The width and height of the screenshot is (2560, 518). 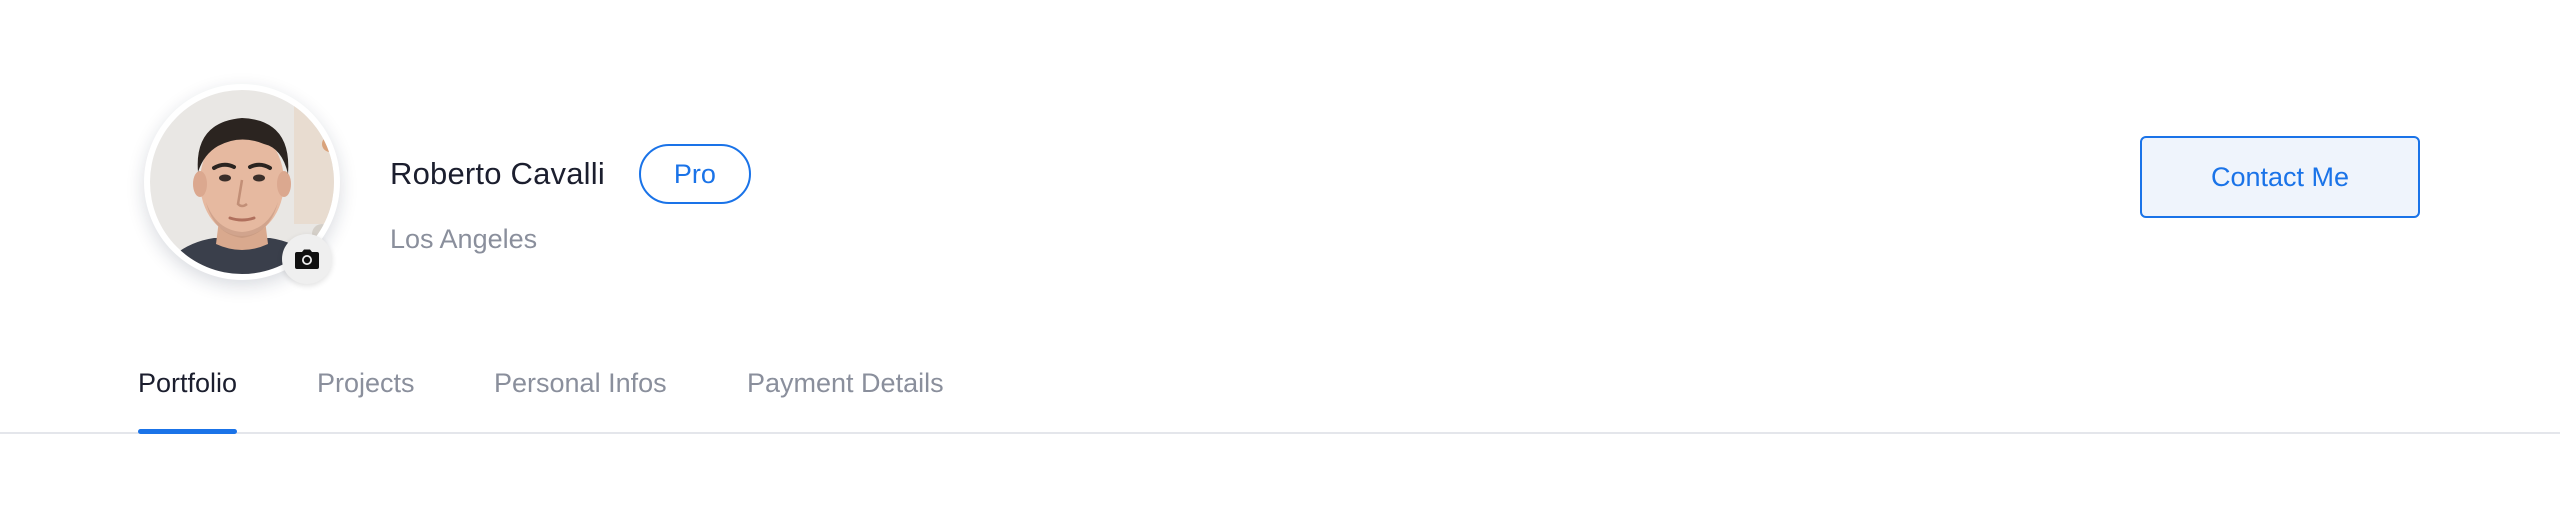 I want to click on pro-badge: Pro, so click(x=694, y=174).